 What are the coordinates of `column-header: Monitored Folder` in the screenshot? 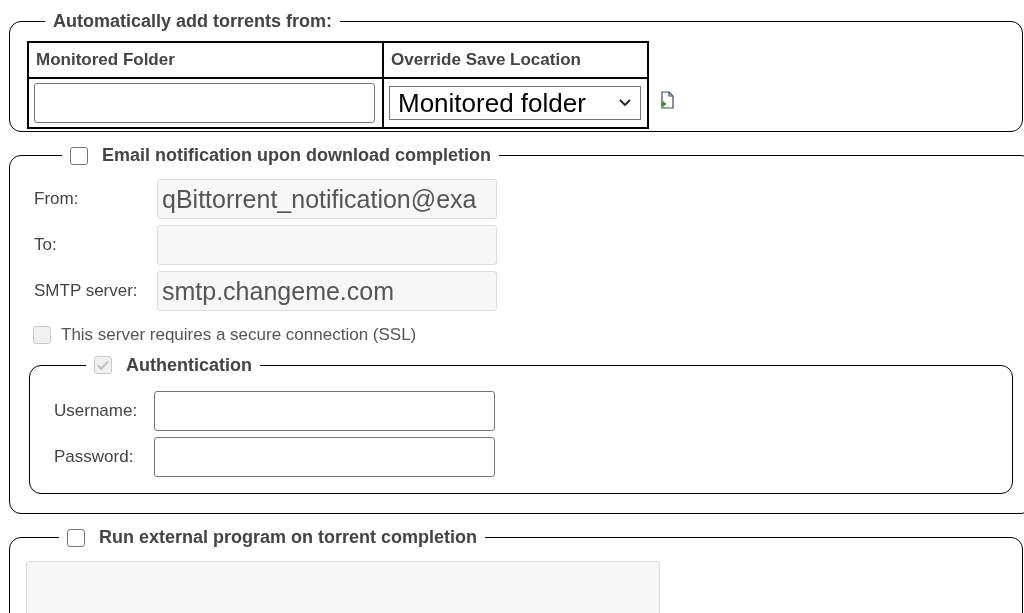 It's located at (205, 60).